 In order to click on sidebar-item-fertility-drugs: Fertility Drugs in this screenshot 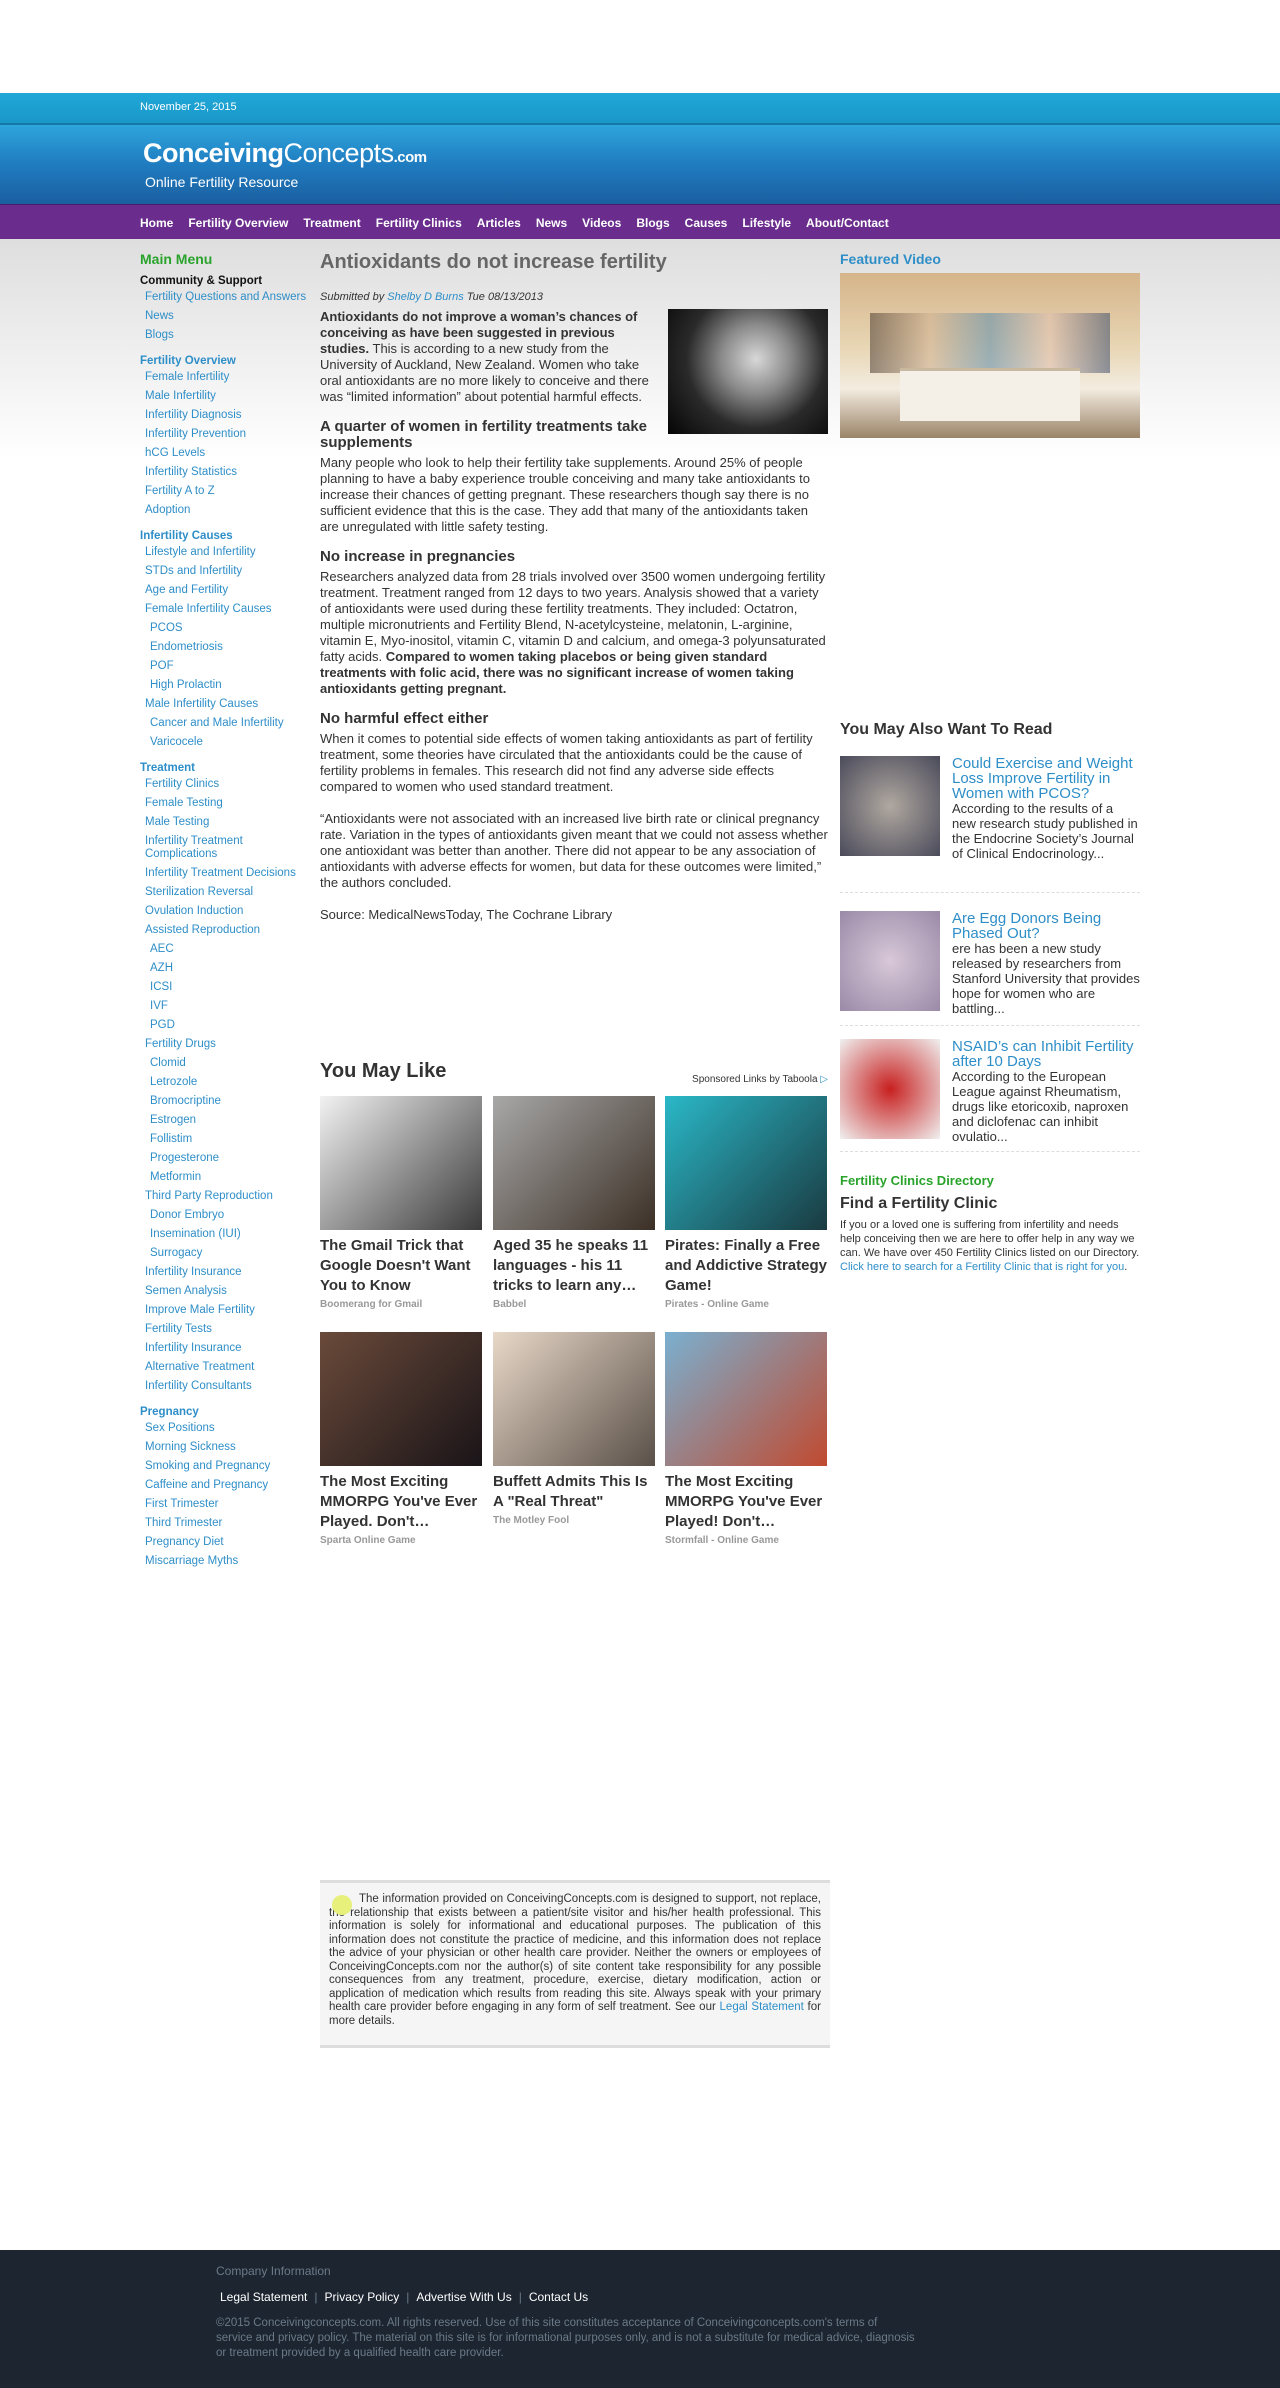, I will do `click(227, 1044)`.